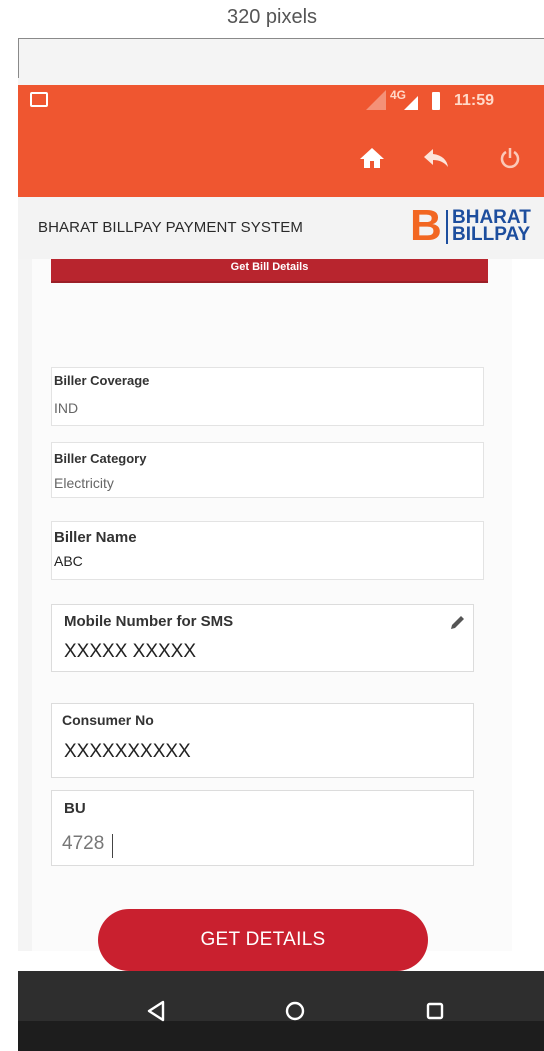 This screenshot has height=1051, width=544. What do you see at coordinates (436, 101) in the screenshot?
I see `battery-icon` at bounding box center [436, 101].